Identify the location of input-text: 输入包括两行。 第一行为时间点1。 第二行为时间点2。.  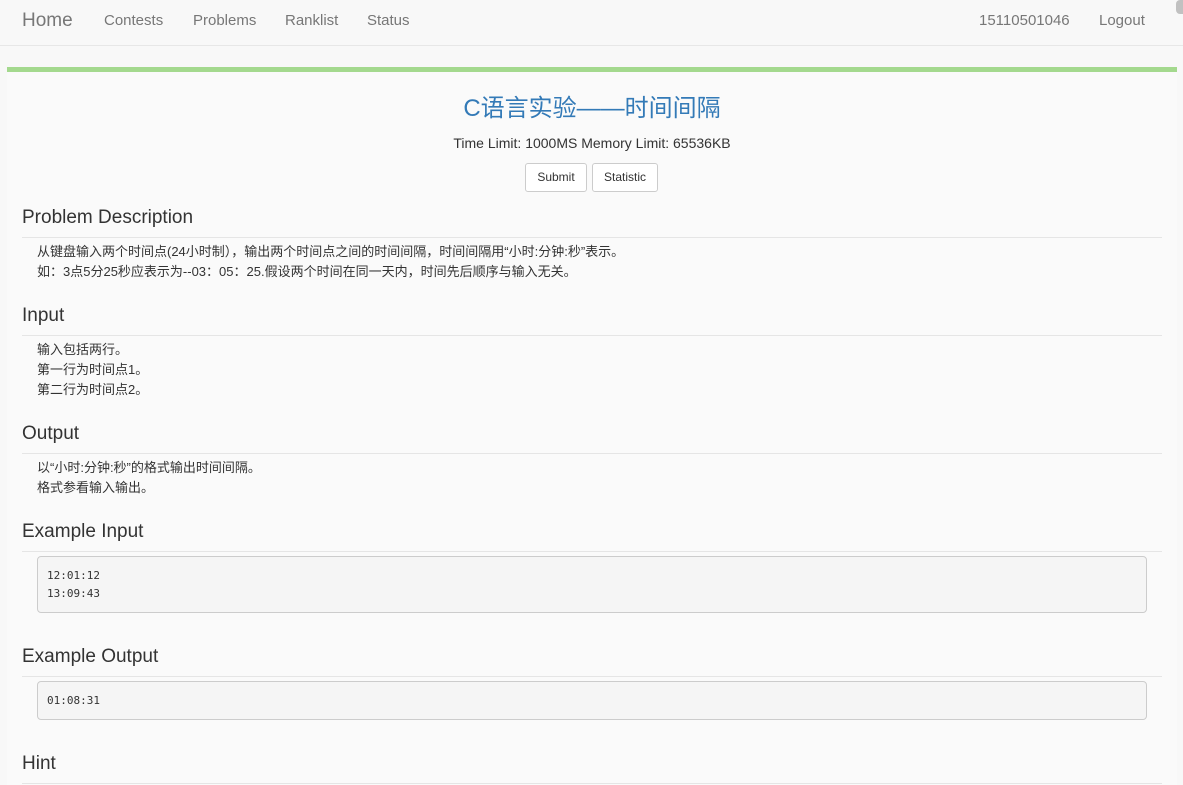
(597, 370).